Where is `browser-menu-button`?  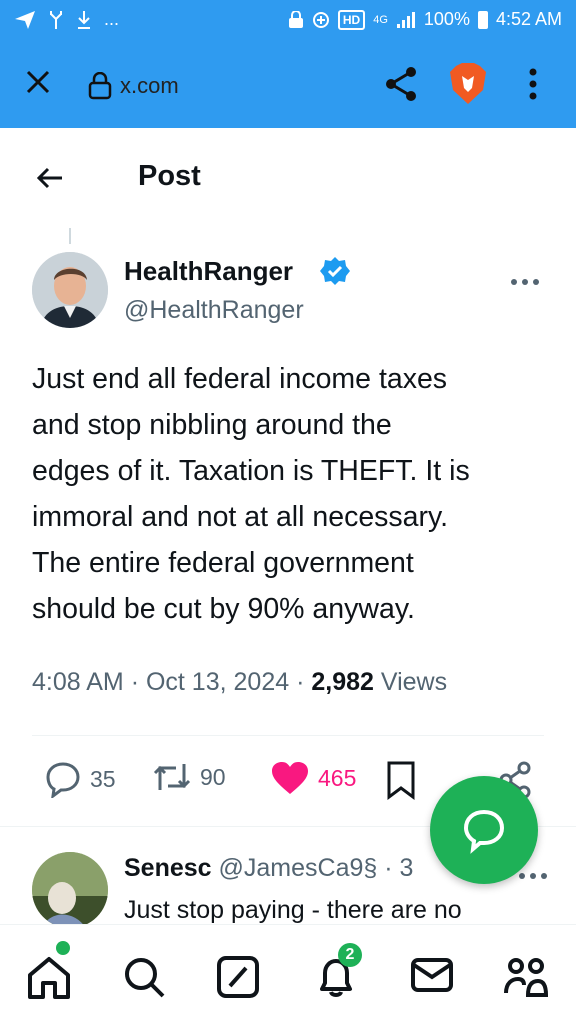 browser-menu-button is located at coordinates (533, 86).